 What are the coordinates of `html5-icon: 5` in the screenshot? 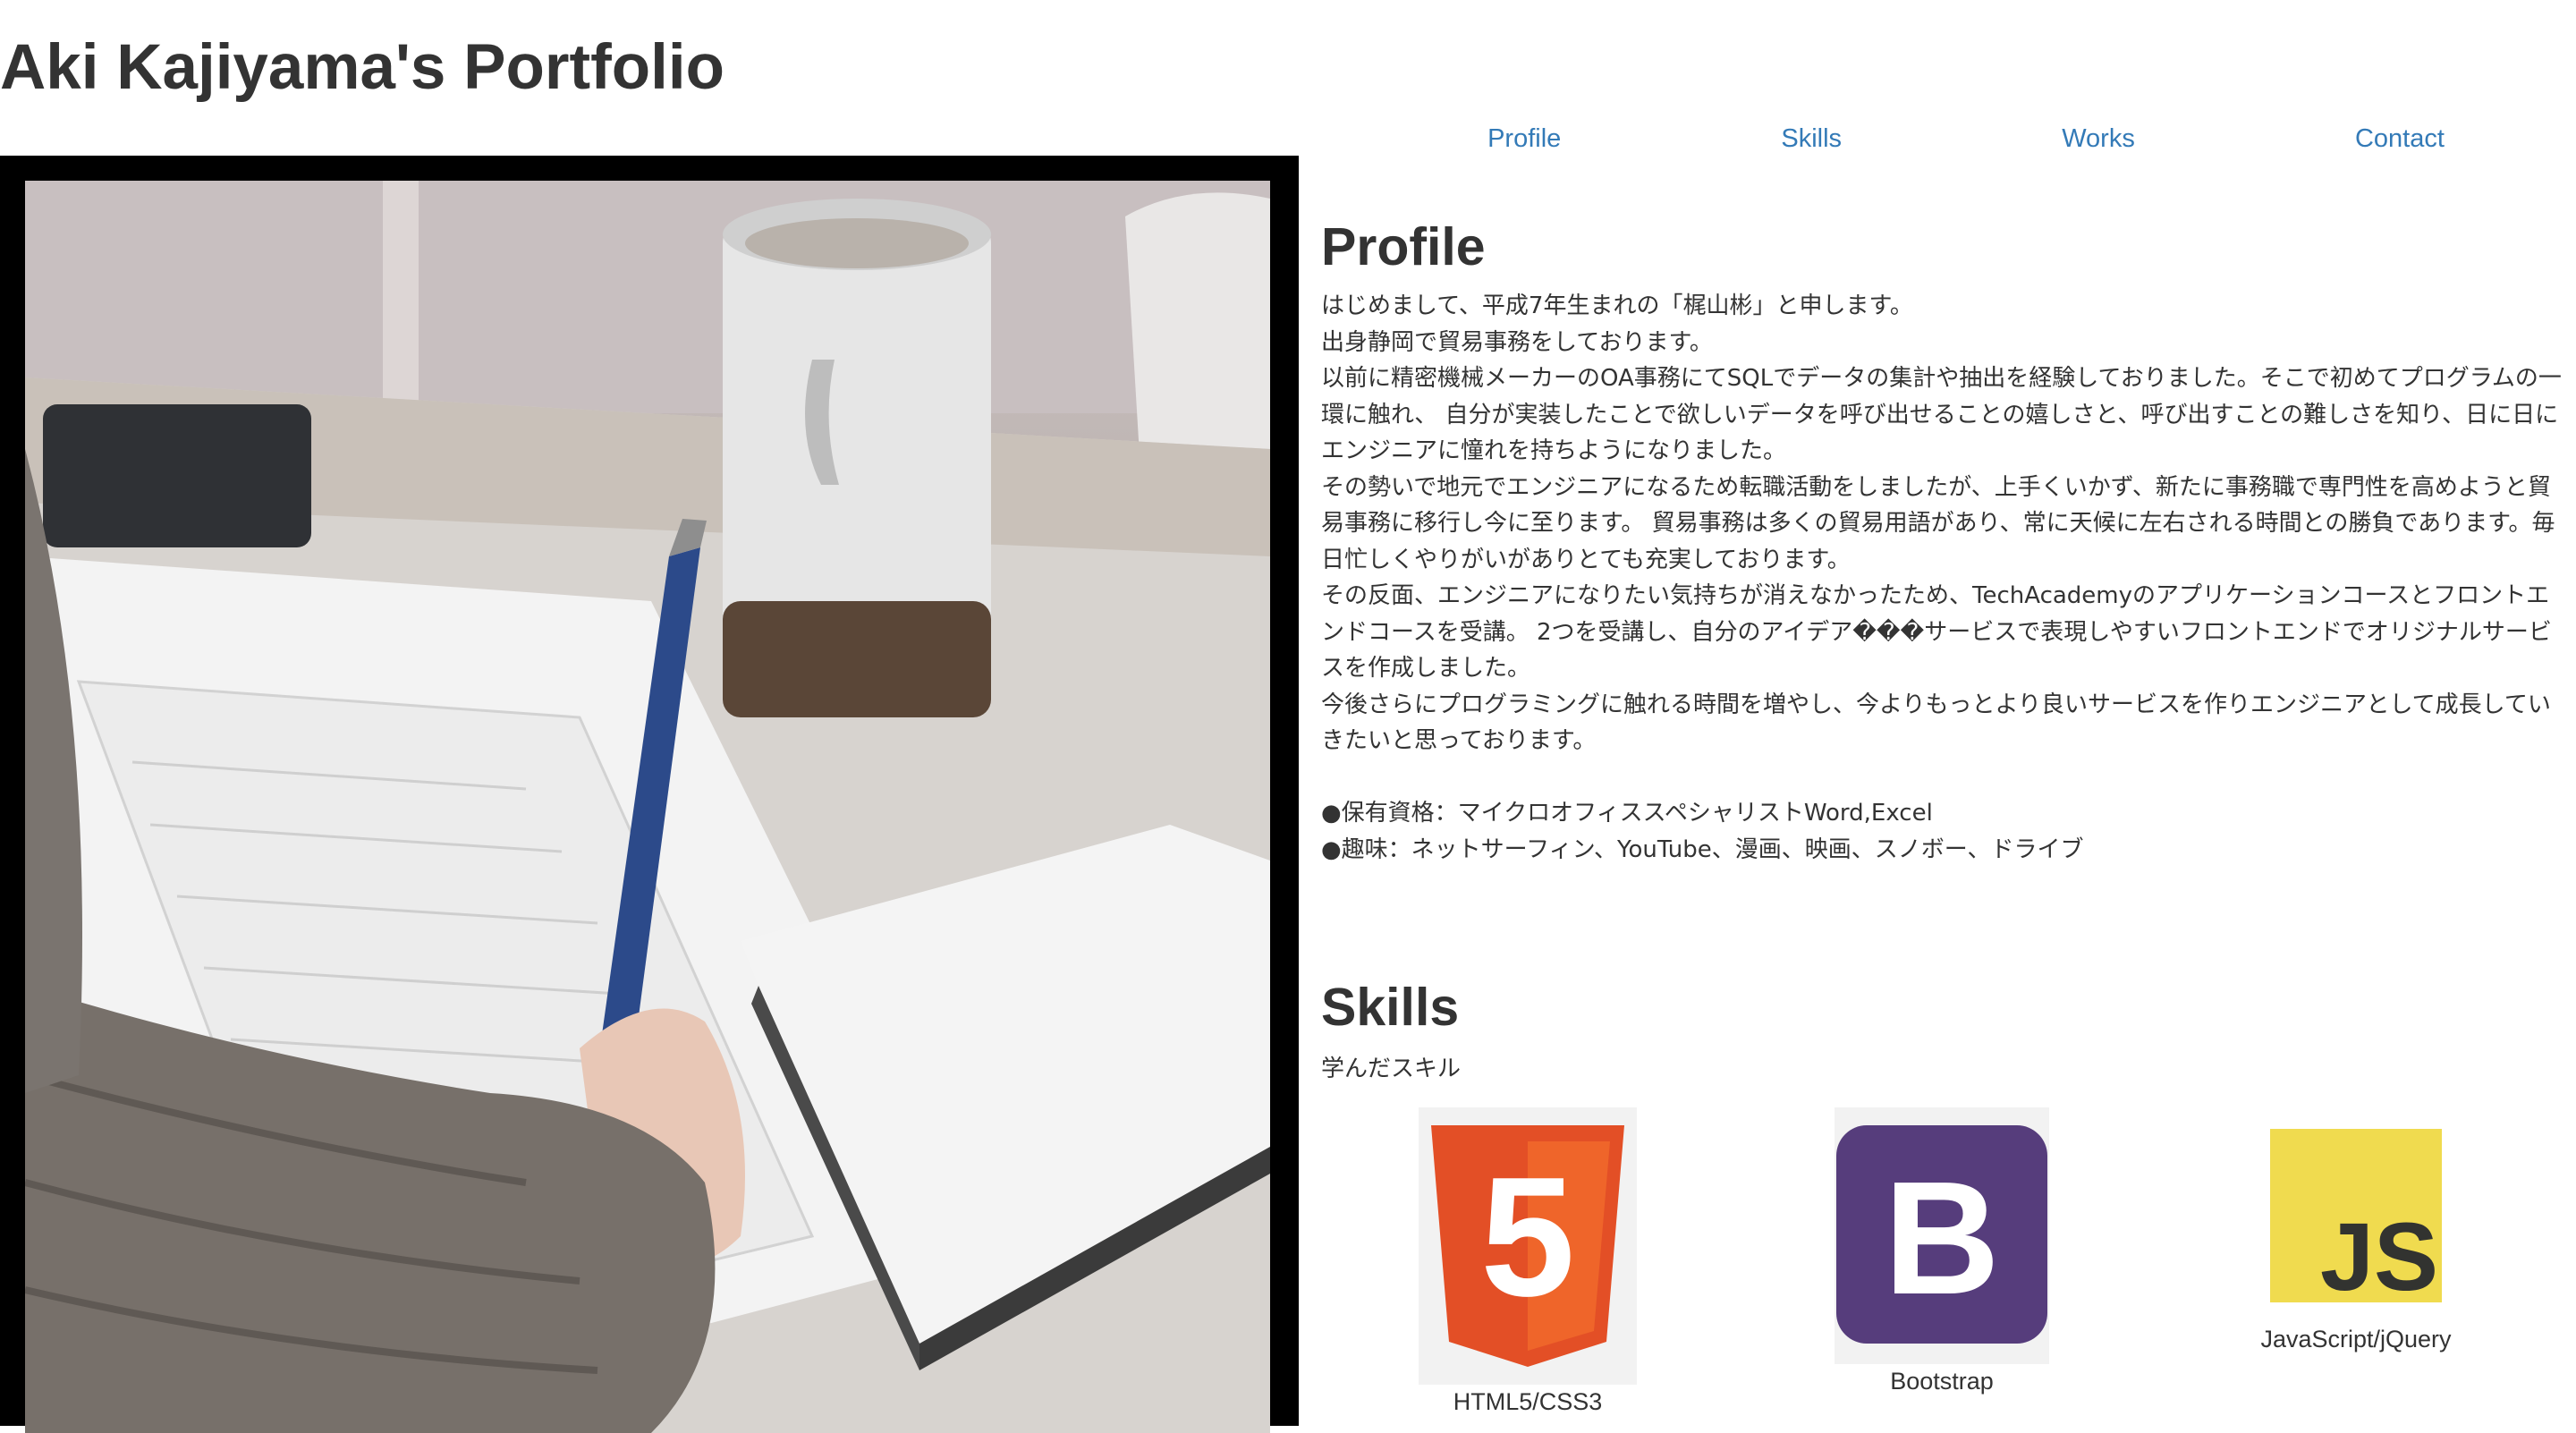 It's located at (1528, 1246).